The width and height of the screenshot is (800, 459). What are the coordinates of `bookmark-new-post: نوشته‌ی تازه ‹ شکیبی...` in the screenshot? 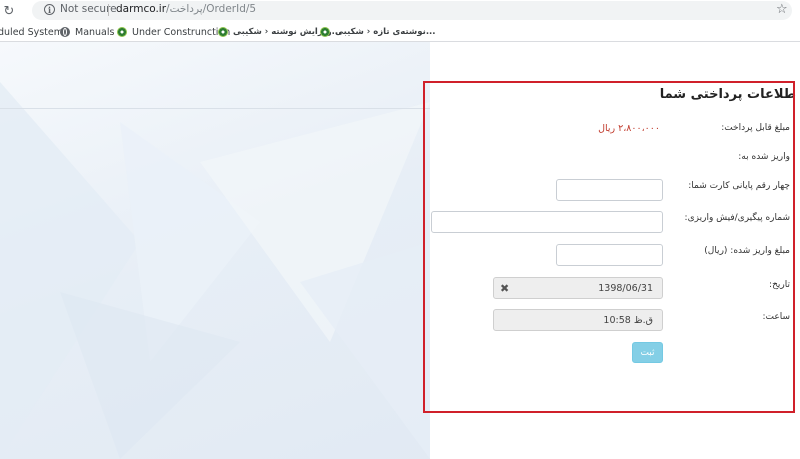 It's located at (378, 32).